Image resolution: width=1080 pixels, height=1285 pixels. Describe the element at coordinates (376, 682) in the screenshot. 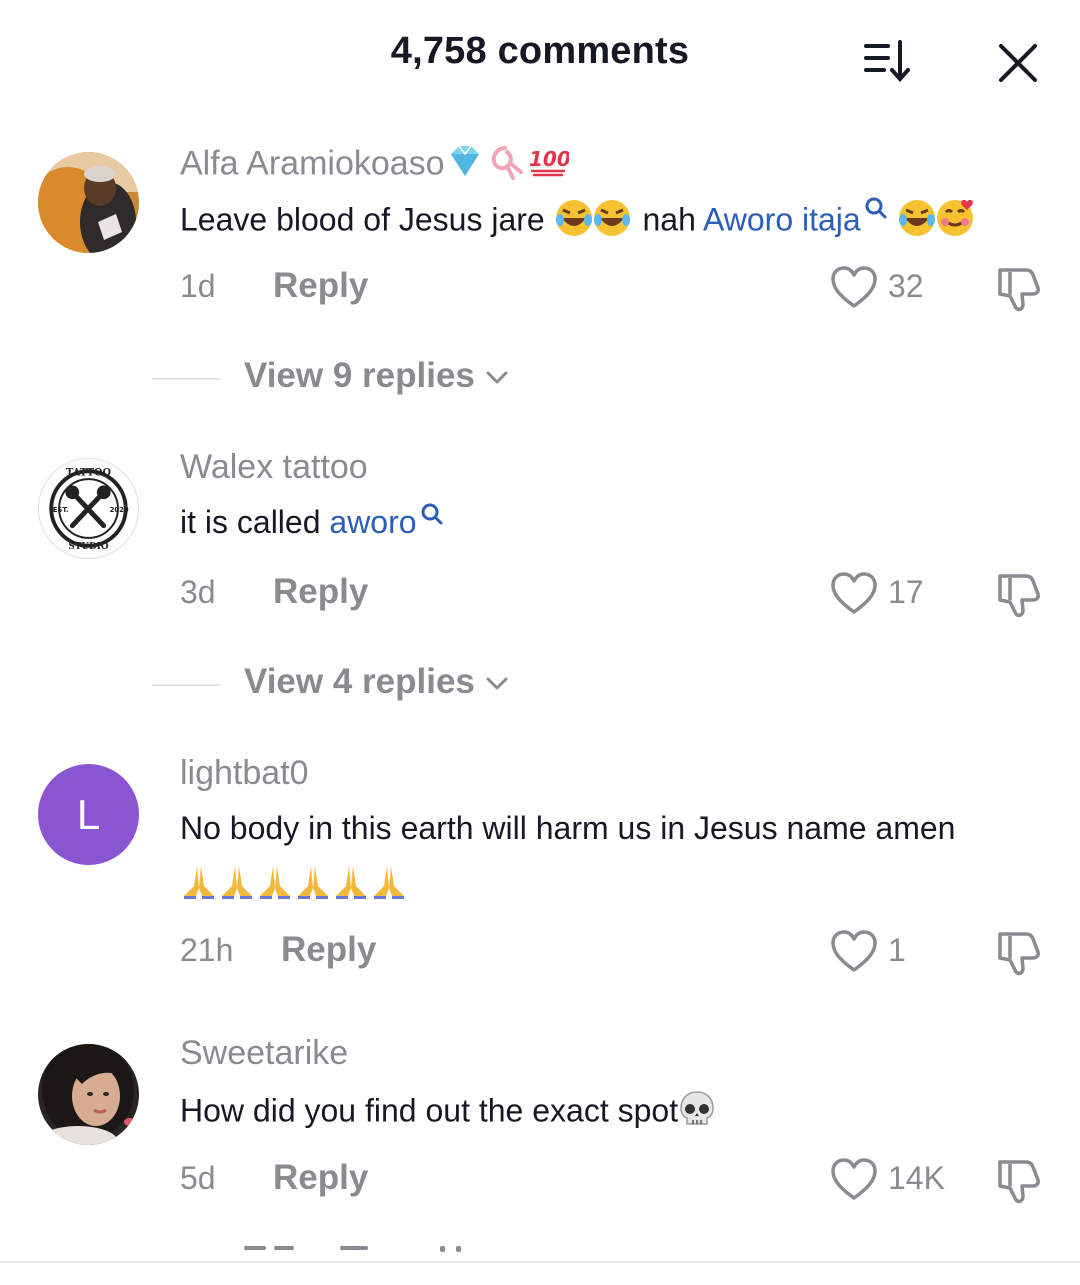

I see `view-replies-label: View 4 replies` at that location.